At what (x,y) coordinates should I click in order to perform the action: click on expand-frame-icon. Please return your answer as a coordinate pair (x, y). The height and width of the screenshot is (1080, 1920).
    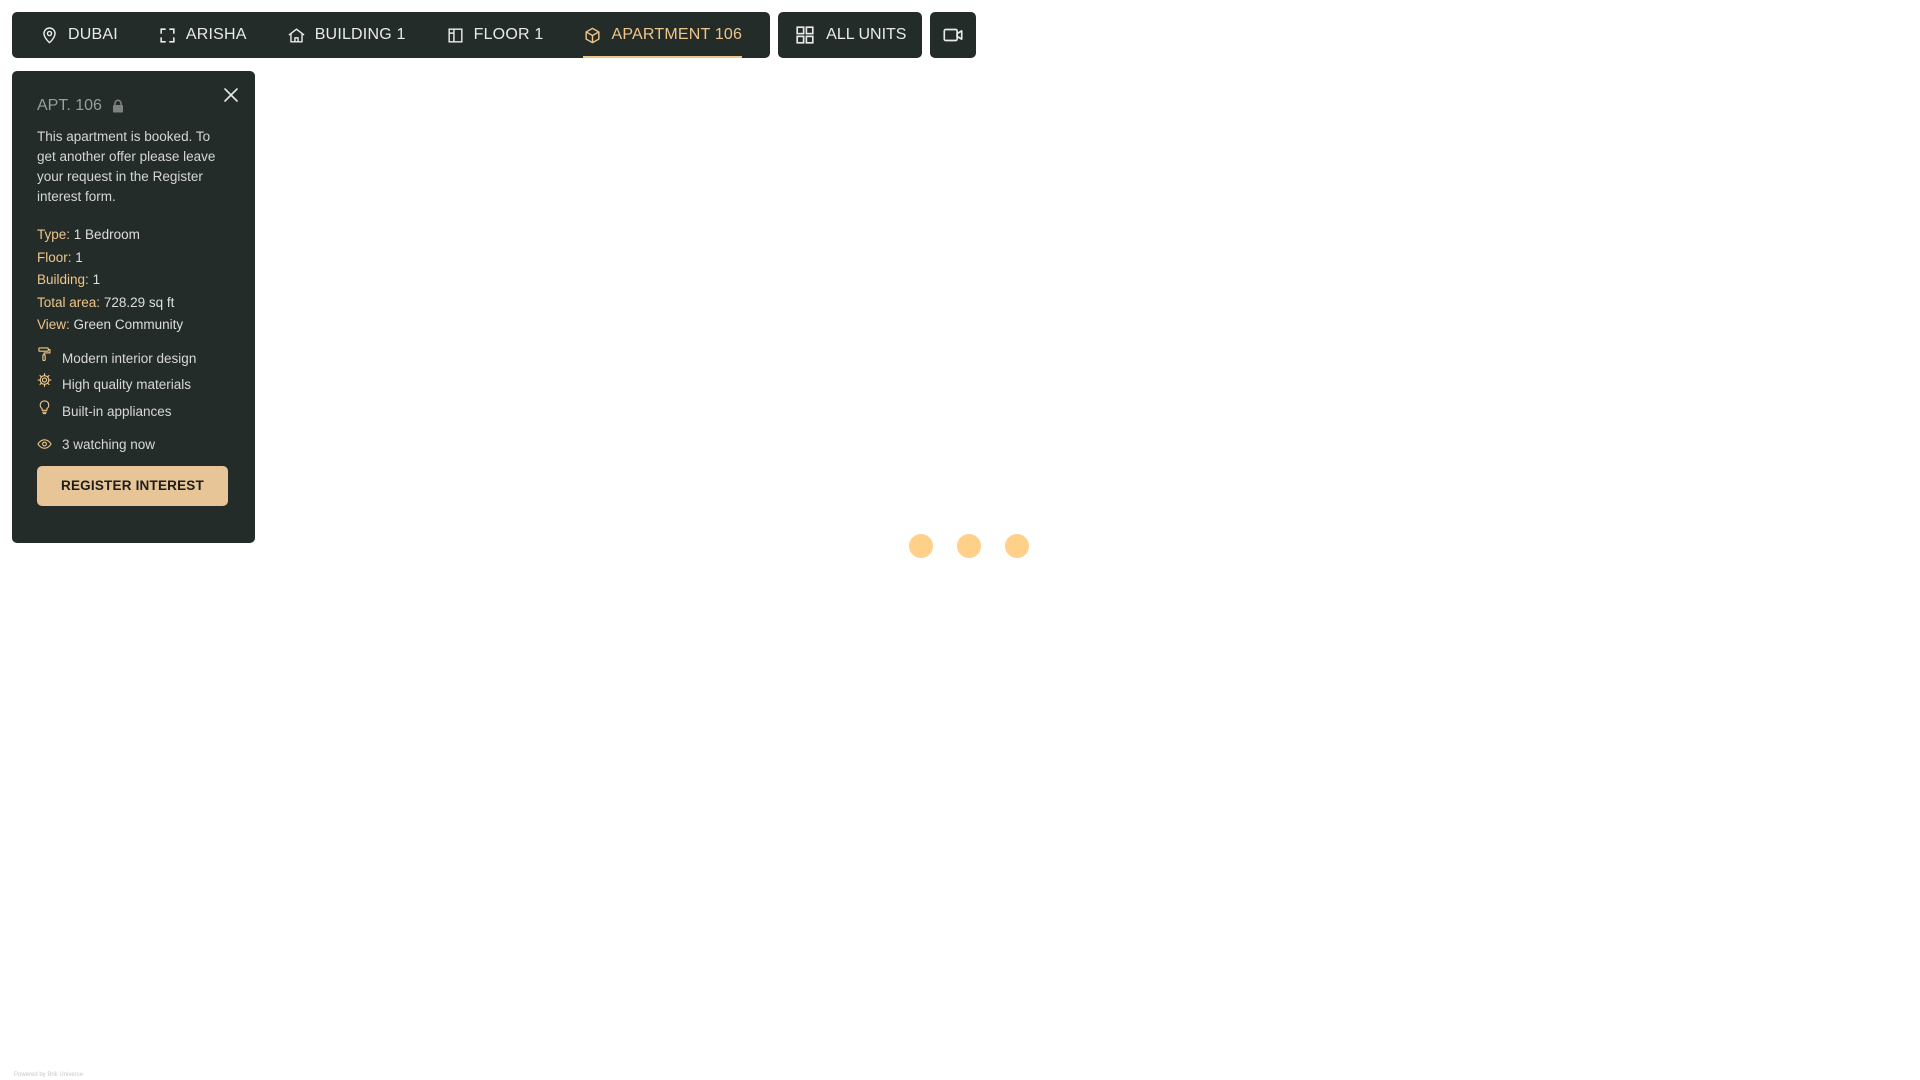
    Looking at the image, I should click on (167, 35).